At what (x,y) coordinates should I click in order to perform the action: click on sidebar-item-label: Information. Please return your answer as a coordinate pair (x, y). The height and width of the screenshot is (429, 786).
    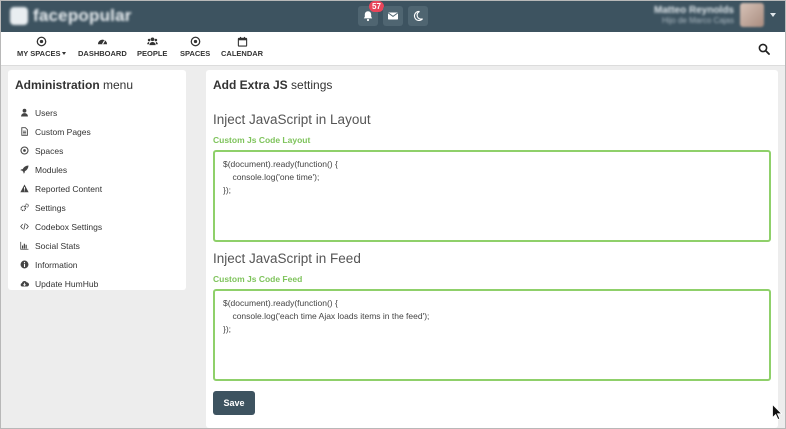
    Looking at the image, I should click on (56, 264).